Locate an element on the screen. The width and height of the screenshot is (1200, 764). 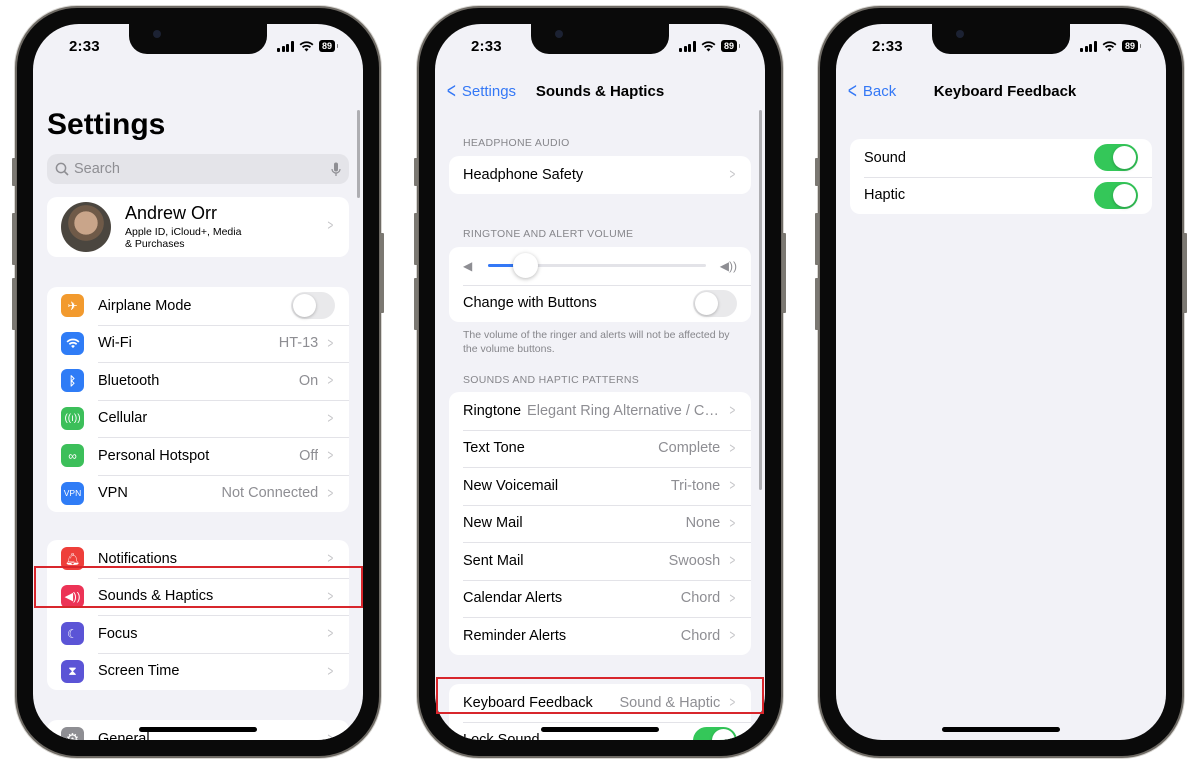
row-change-with-buttons: Change with Buttons is located at coordinates (600, 303).